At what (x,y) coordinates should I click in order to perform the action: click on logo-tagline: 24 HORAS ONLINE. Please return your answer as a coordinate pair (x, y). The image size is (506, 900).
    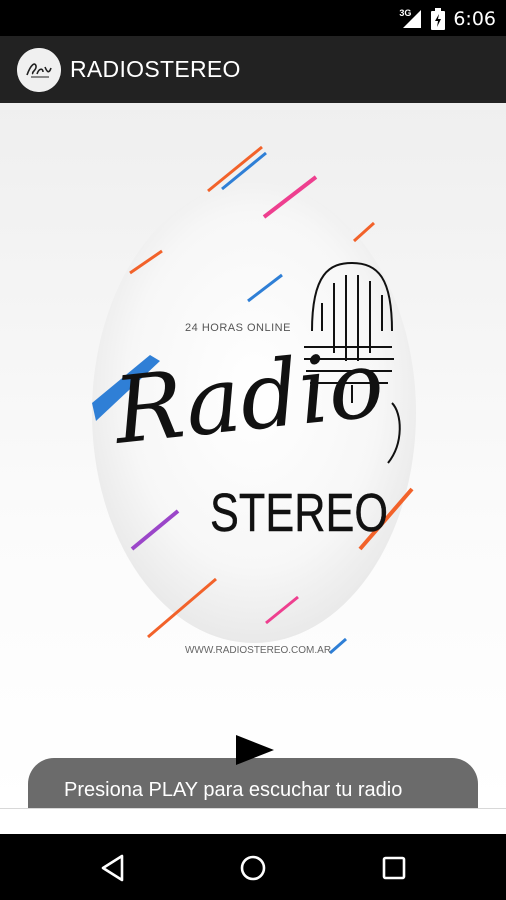
    Looking at the image, I should click on (238, 328).